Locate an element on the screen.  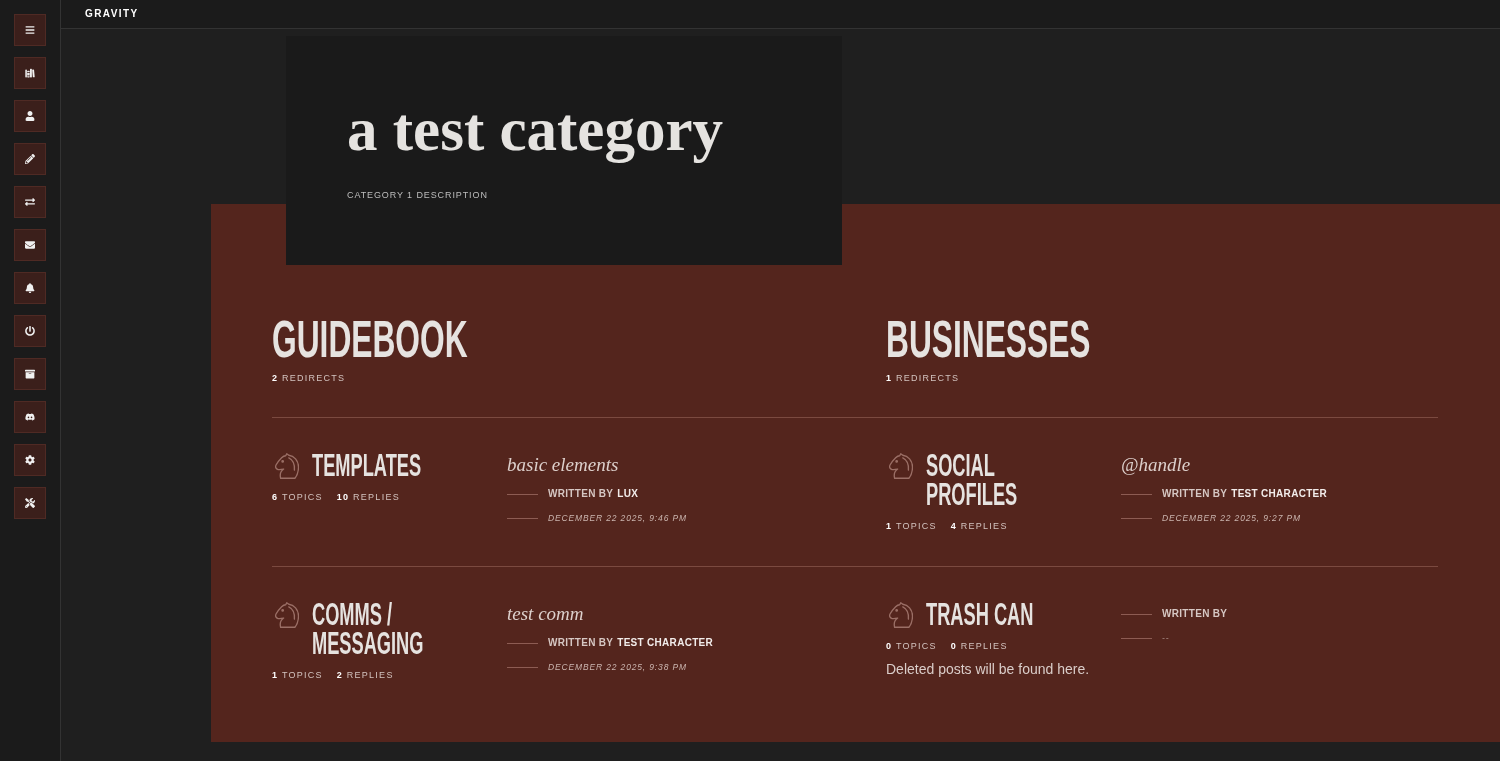
notifications-button is located at coordinates (30, 288).